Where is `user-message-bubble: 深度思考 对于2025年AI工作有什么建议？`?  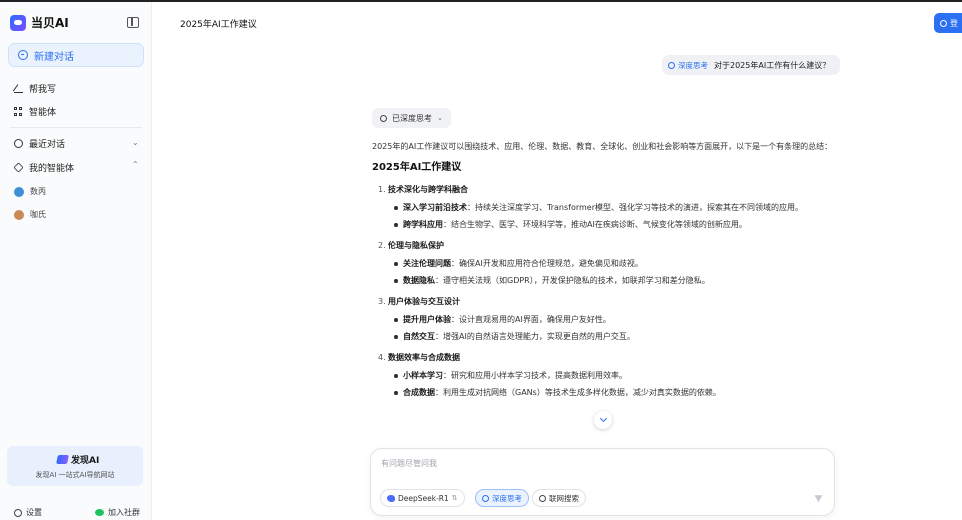
user-message-bubble: 深度思考 对于2025年AI工作有什么建议？ is located at coordinates (751, 65).